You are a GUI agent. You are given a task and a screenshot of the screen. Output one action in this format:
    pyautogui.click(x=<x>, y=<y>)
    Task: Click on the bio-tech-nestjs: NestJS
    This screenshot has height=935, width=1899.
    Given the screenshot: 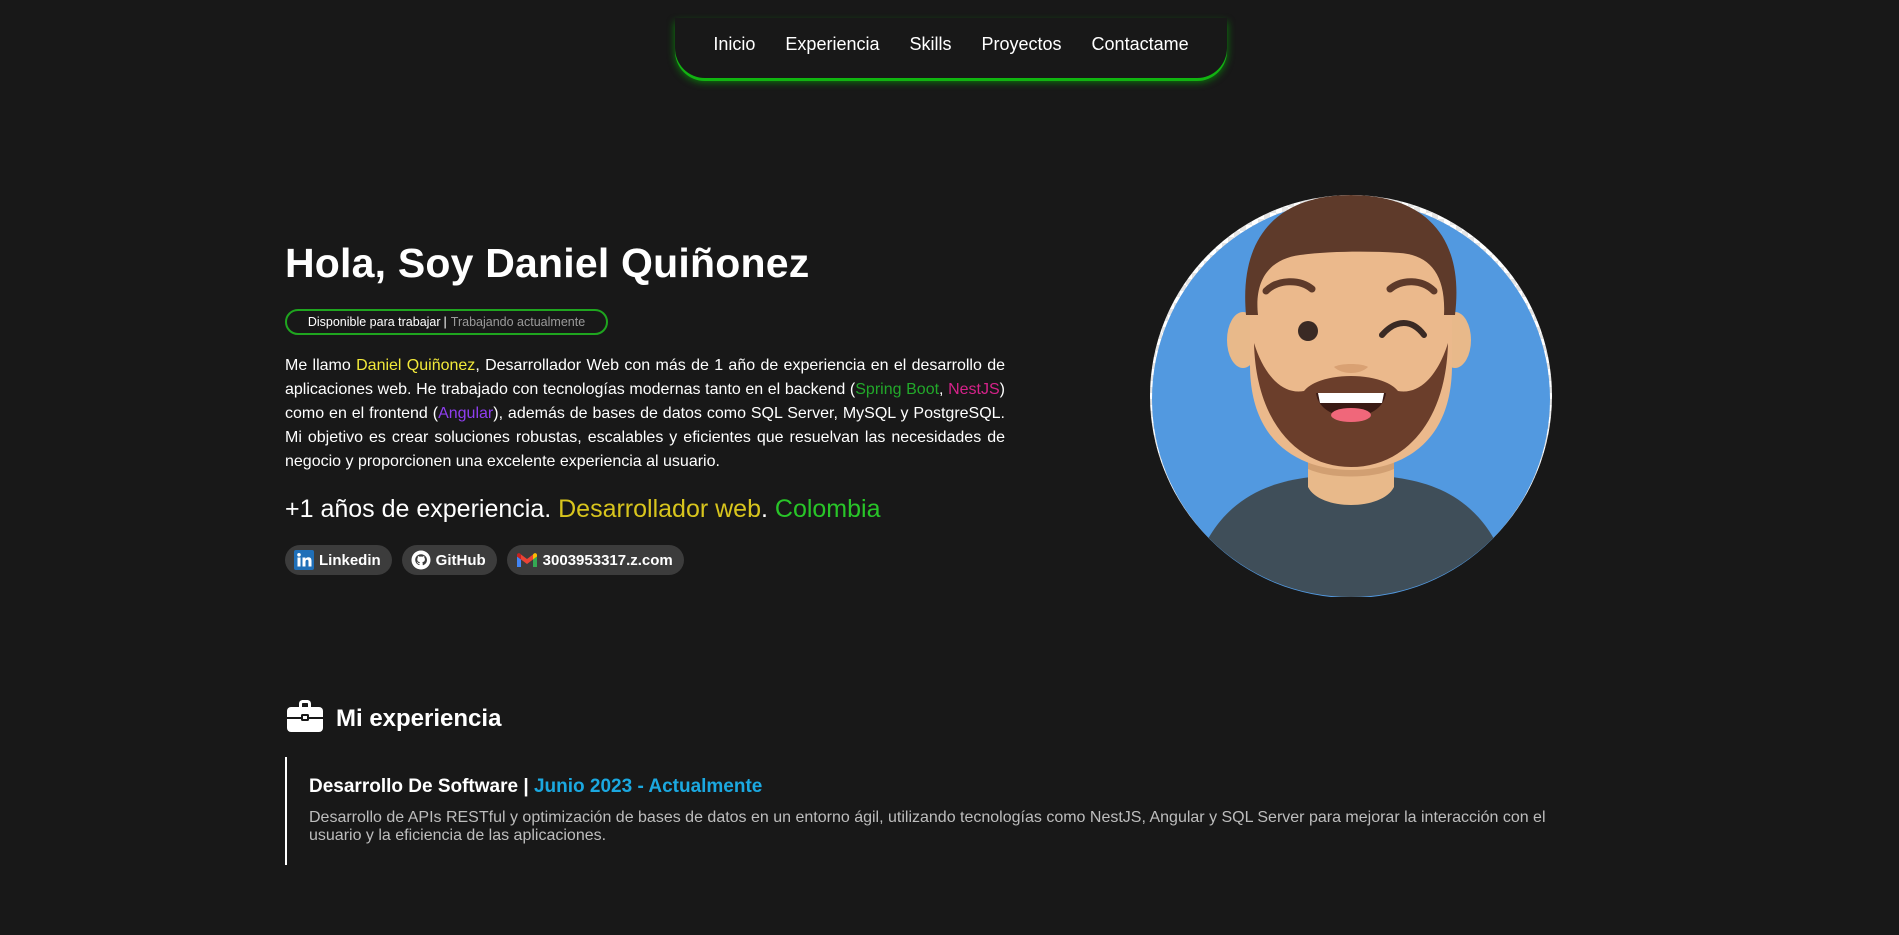 What is the action you would take?
    pyautogui.click(x=974, y=389)
    